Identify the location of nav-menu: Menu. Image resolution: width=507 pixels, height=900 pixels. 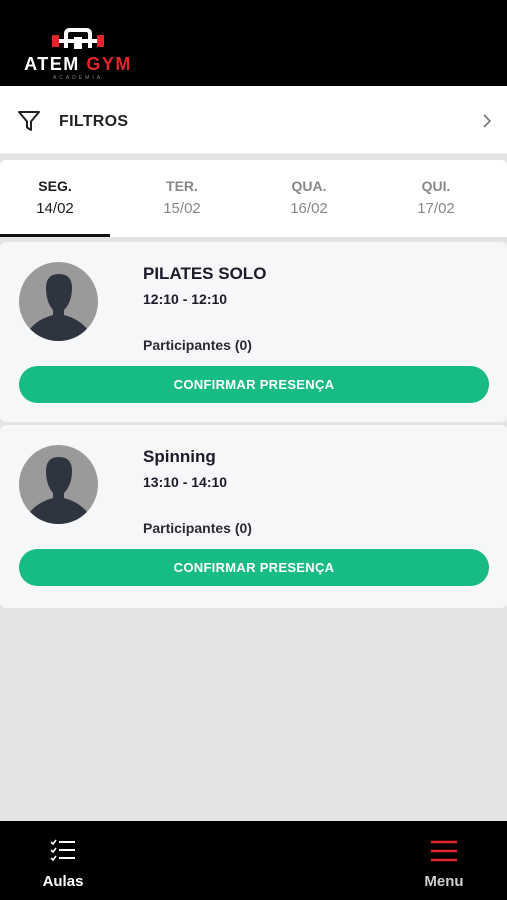
(444, 860).